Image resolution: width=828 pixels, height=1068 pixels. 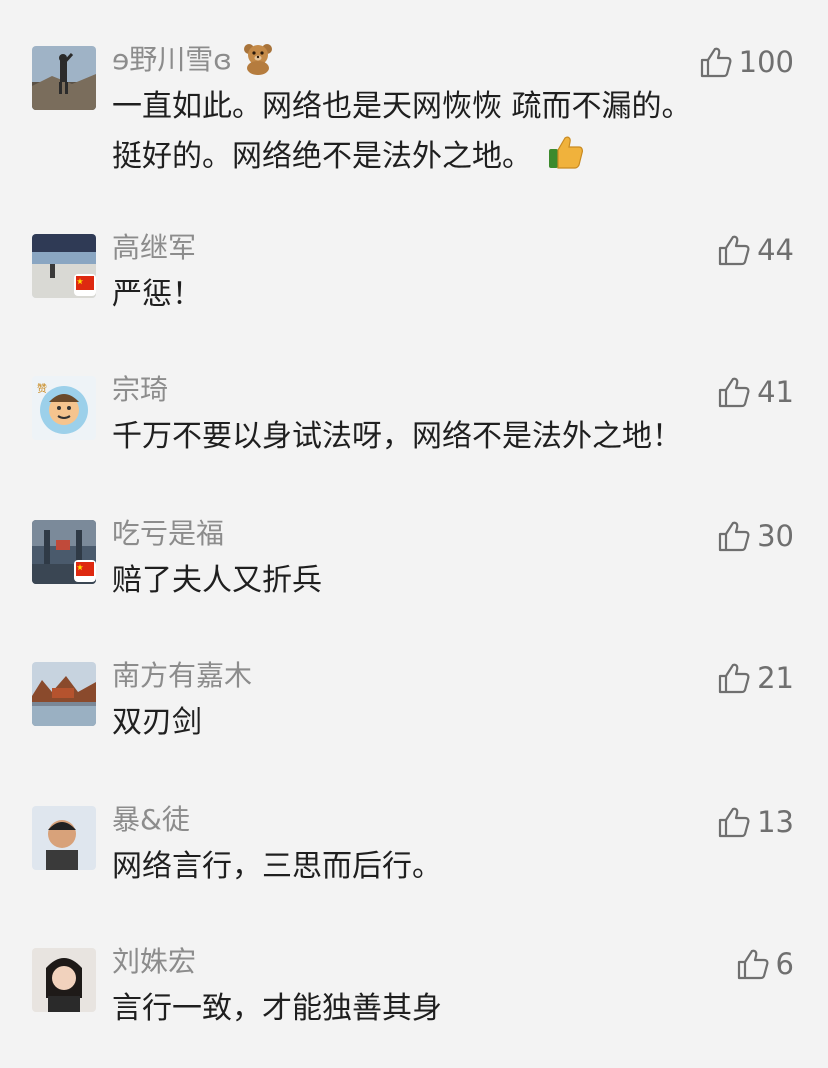 What do you see at coordinates (154, 962) in the screenshot?
I see `commenter-name: 刘姝宏` at bounding box center [154, 962].